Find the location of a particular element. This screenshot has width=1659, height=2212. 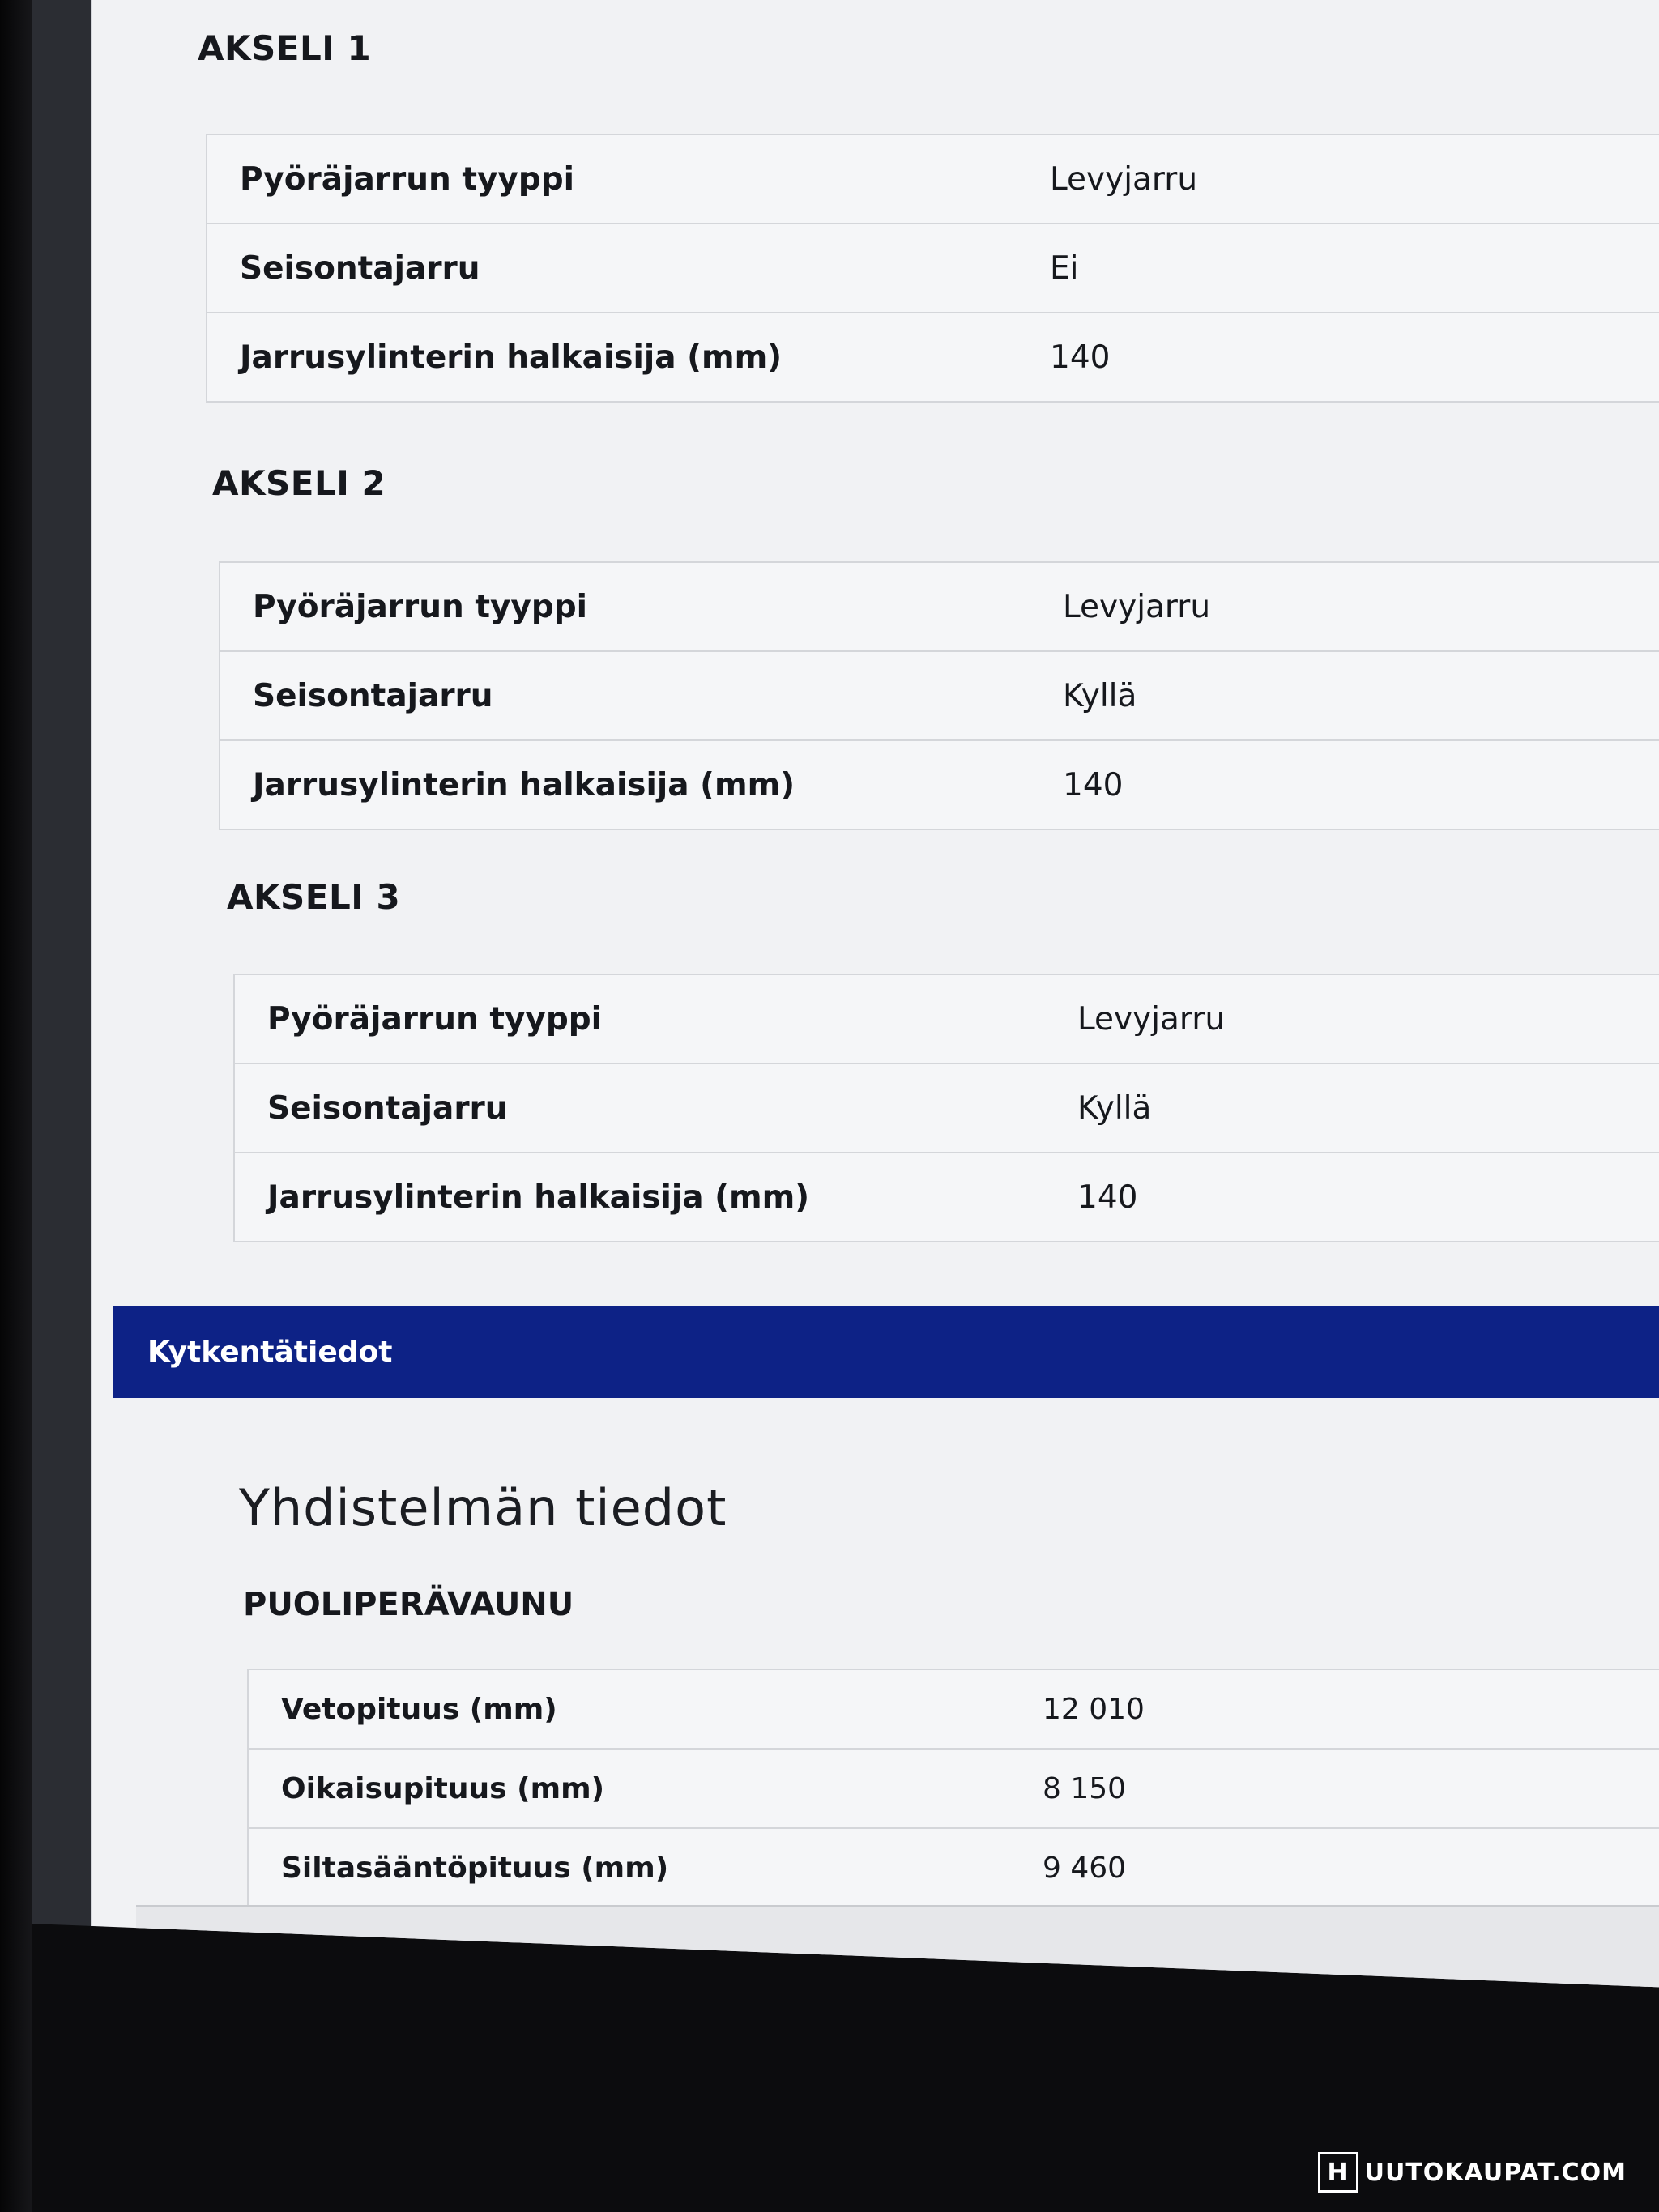

search-icon is located at coordinates (1526, 2054).